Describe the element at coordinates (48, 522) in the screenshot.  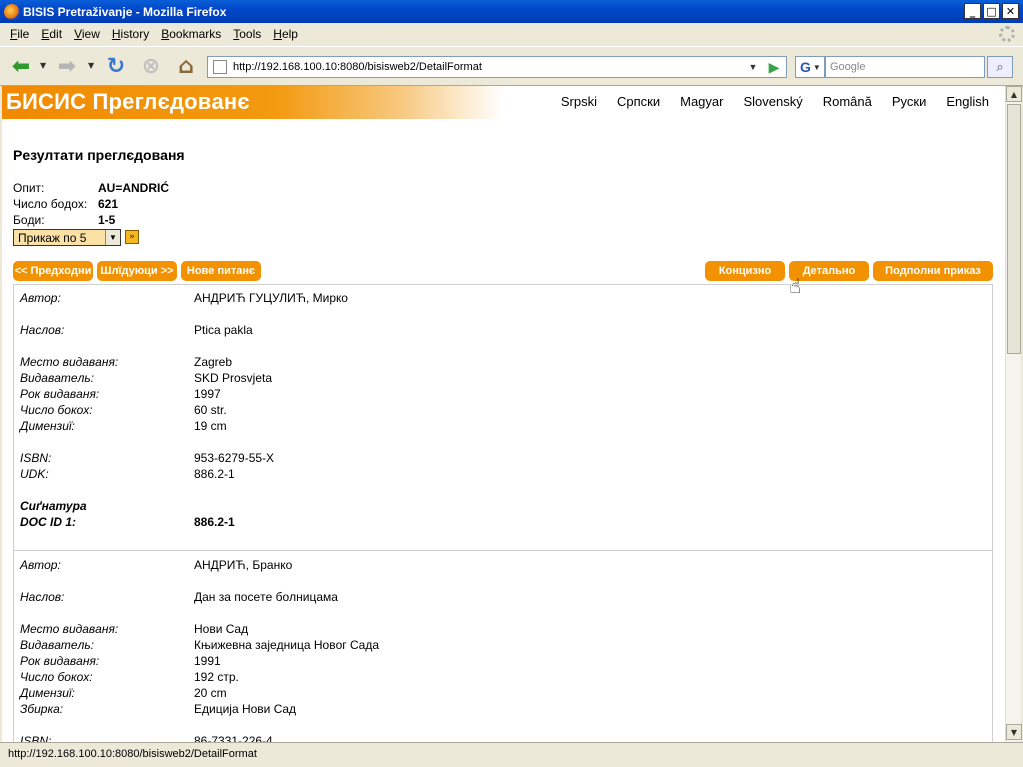
I see `field-label: DOC ID 1:` at that location.